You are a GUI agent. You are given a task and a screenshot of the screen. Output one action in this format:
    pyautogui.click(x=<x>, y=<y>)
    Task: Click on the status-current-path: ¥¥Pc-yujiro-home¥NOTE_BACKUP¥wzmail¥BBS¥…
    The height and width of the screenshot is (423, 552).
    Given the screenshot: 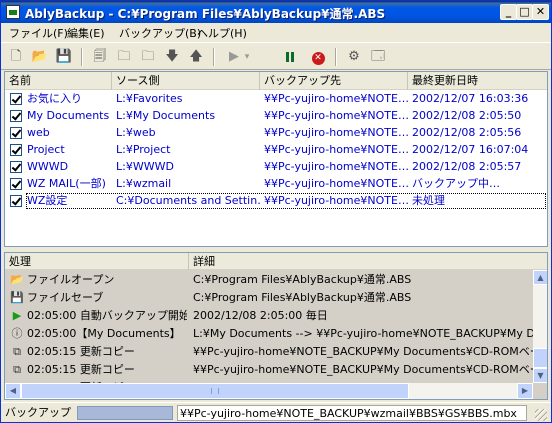 What is the action you would take?
    pyautogui.click(x=352, y=413)
    